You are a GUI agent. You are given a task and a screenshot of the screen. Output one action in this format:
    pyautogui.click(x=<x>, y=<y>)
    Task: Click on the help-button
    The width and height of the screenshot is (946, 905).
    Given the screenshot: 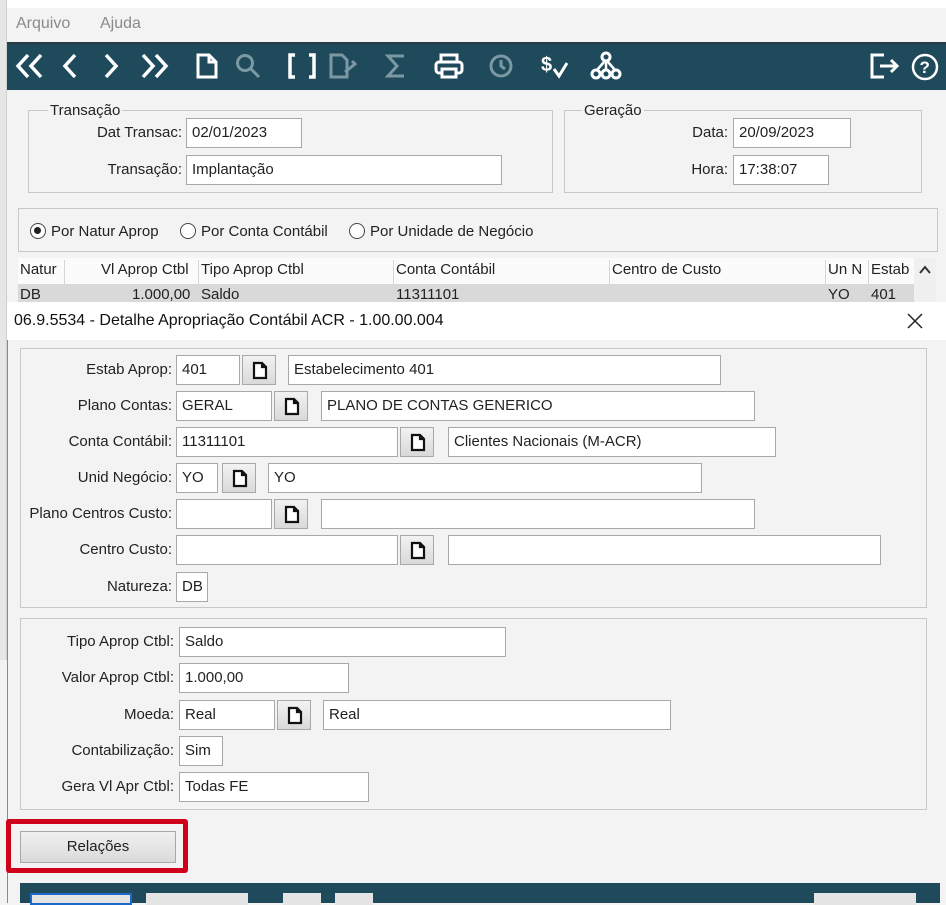 What is the action you would take?
    pyautogui.click(x=865, y=899)
    